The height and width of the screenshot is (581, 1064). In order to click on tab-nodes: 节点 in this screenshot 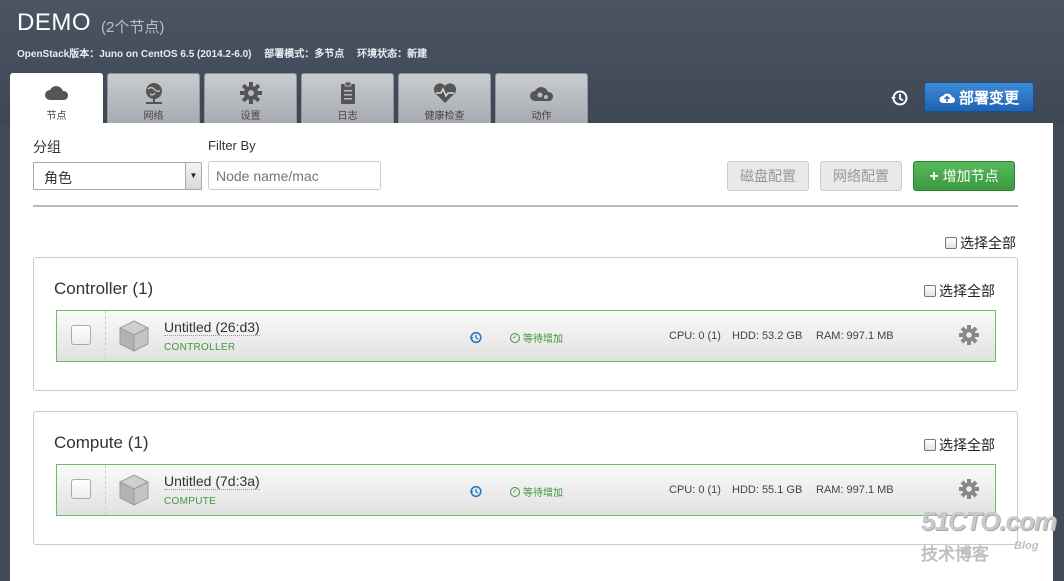, I will do `click(56, 99)`.